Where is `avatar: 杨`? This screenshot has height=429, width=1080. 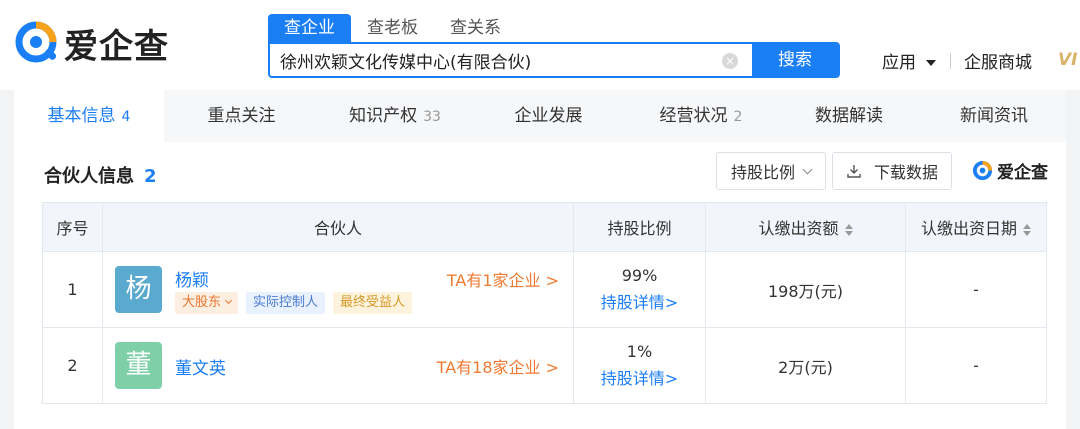
avatar: 杨 is located at coordinates (138, 289).